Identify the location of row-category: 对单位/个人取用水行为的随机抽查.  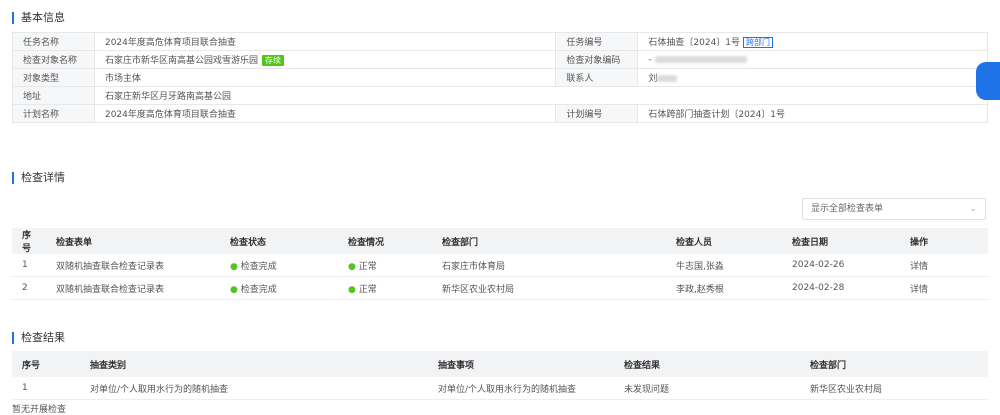
(254, 388).